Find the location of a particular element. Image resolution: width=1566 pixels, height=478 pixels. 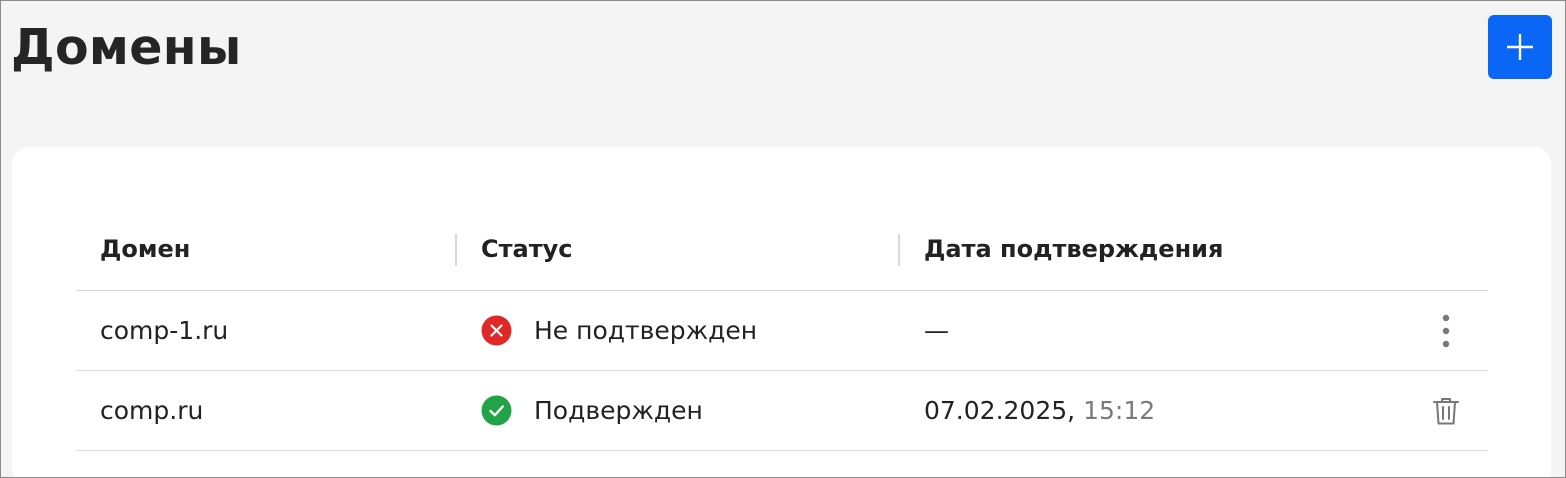

more-actions-button is located at coordinates (1446, 330).